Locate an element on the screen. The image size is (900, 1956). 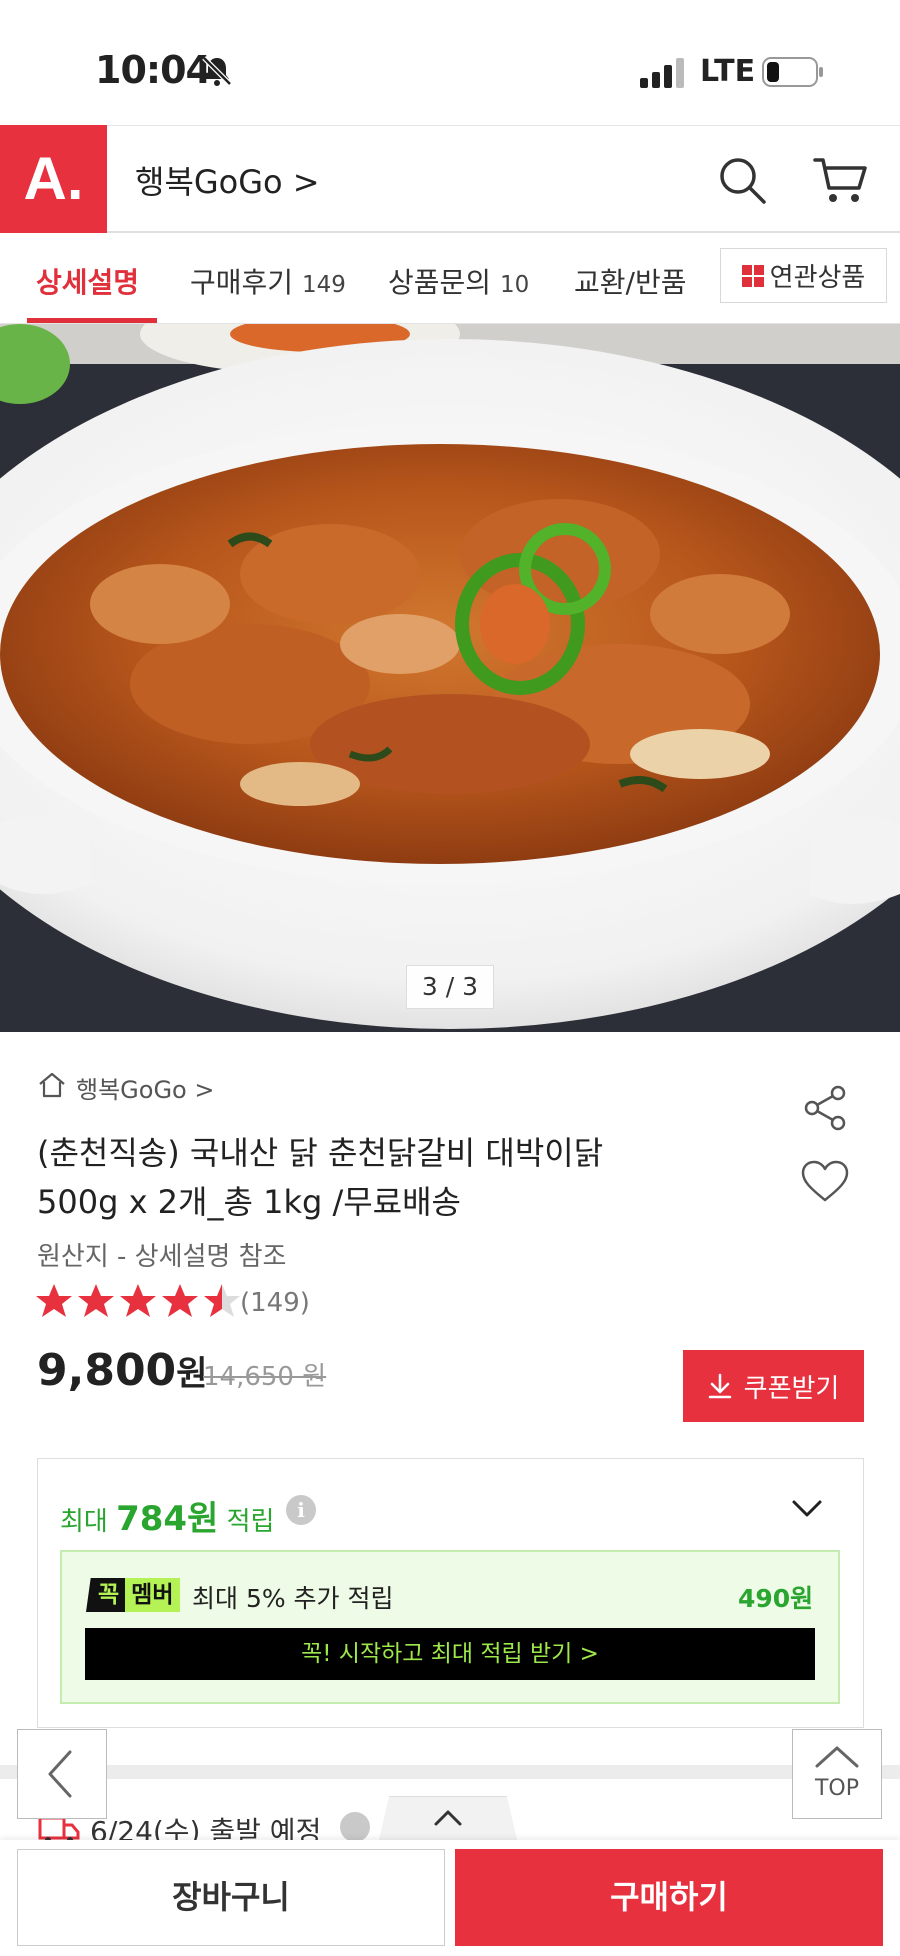
original-price: 14,650 원 is located at coordinates (265, 1377).